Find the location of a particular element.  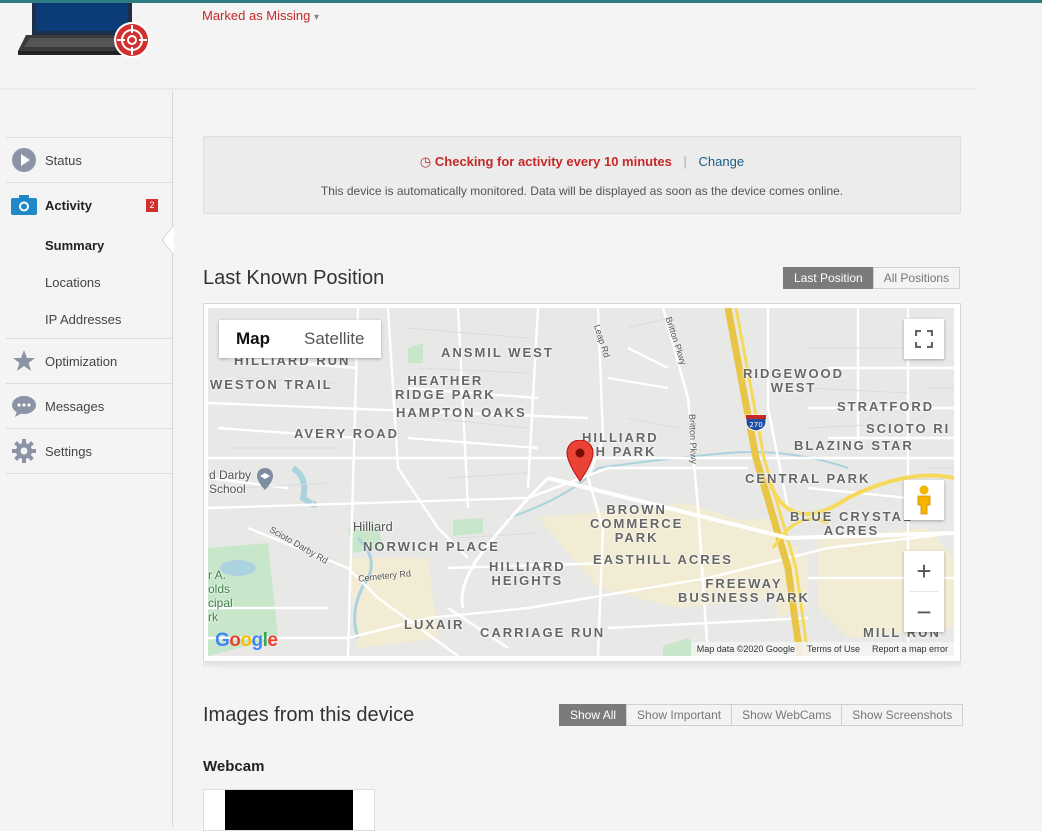

google-logo: Google is located at coordinates (246, 640).